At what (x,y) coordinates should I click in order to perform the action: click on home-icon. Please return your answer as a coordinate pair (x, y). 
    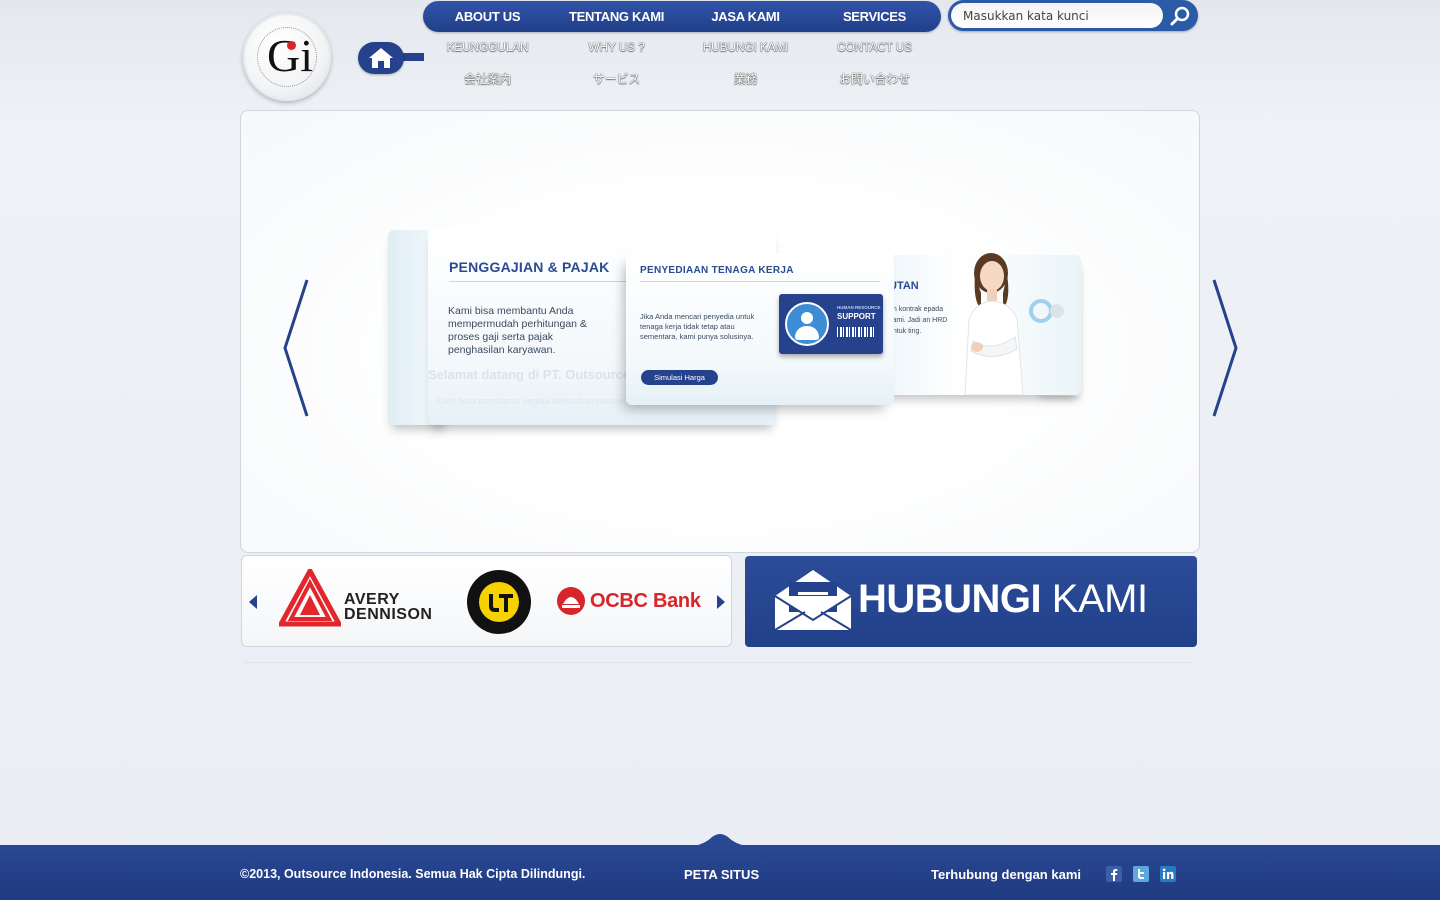
    Looking at the image, I should click on (381, 58).